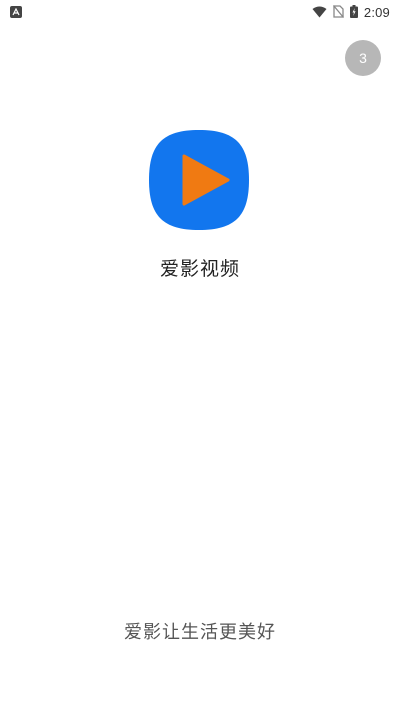 The height and width of the screenshot is (711, 400). I want to click on slogan: 爱影让生活更美好, so click(200, 632).